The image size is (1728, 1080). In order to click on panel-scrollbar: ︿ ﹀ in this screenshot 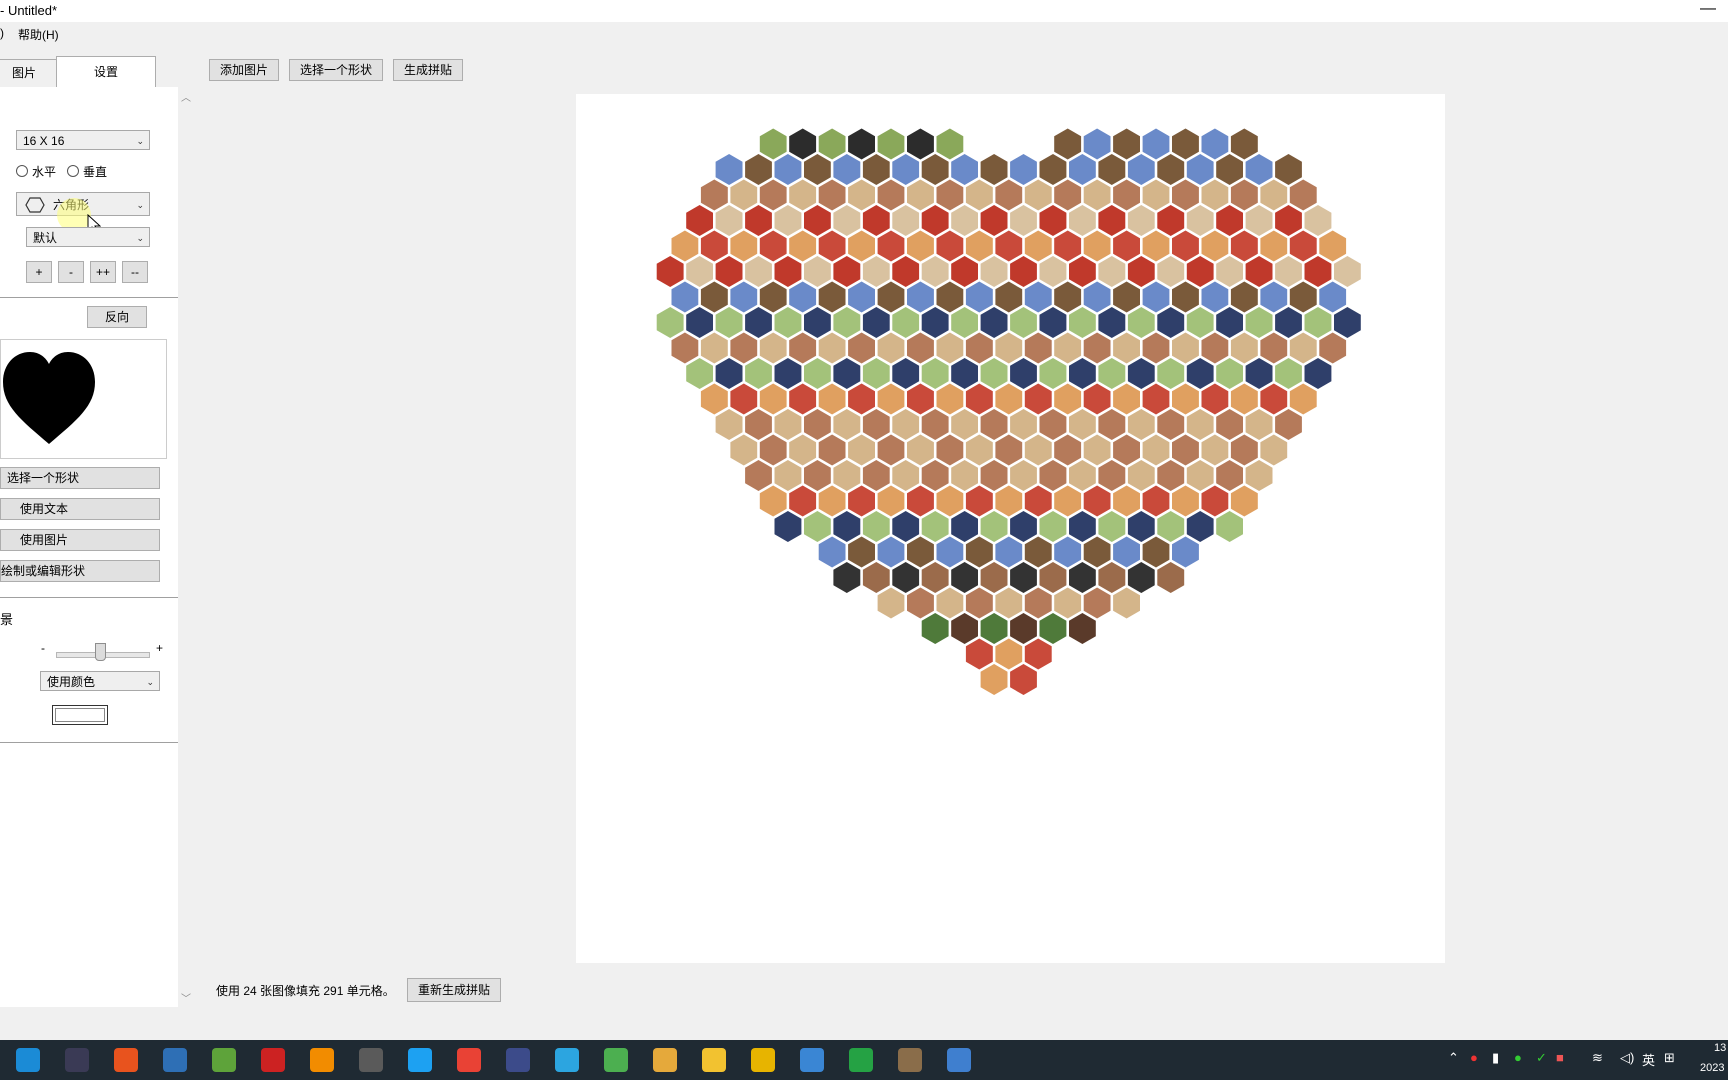, I will do `click(186, 547)`.